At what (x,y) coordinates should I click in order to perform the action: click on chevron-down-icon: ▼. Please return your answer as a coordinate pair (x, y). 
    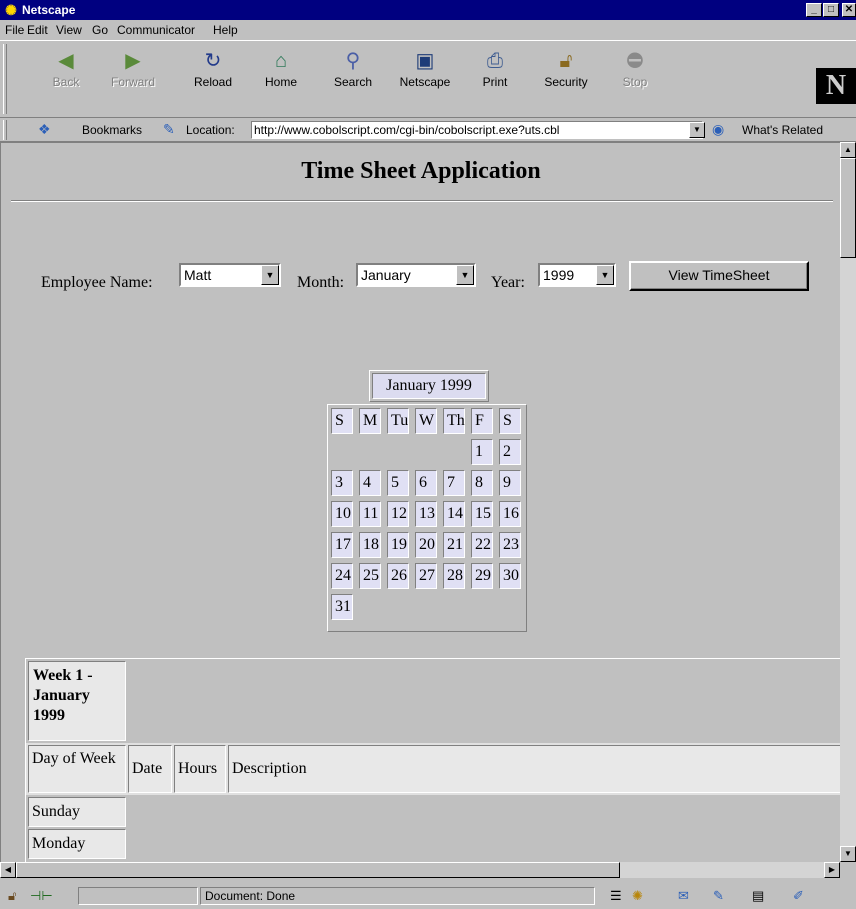
    Looking at the image, I should click on (605, 275).